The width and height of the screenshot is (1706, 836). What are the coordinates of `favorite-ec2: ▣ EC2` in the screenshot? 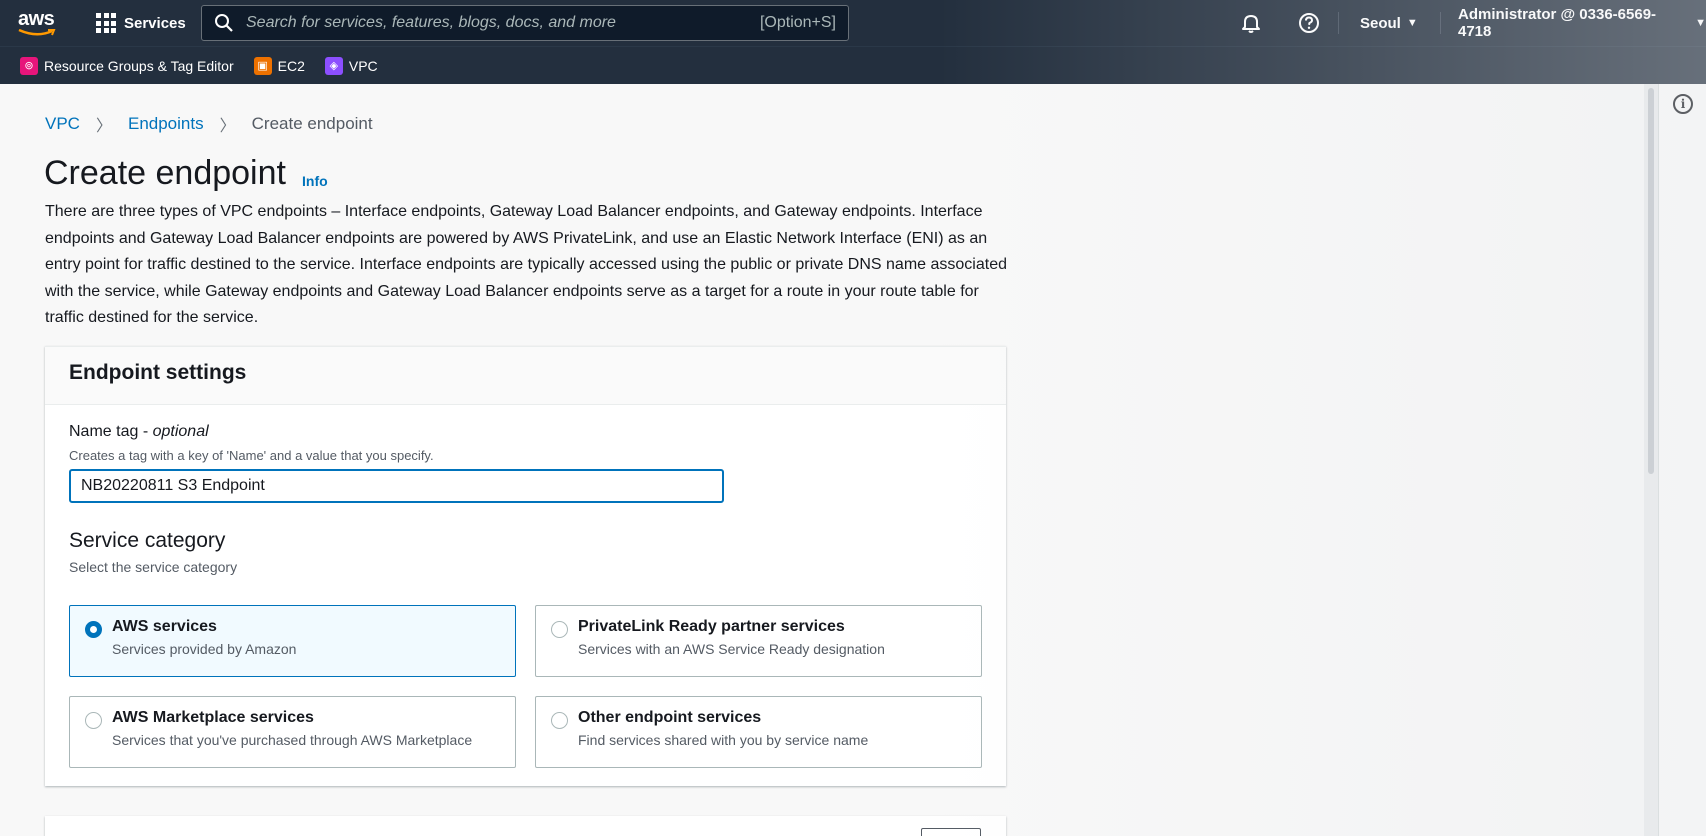 It's located at (279, 65).